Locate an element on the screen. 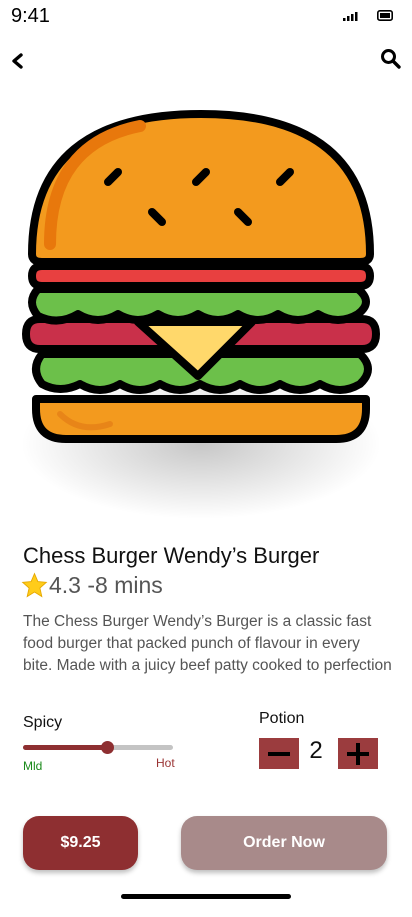  rating-text: 4.3 -8 mins is located at coordinates (106, 584).